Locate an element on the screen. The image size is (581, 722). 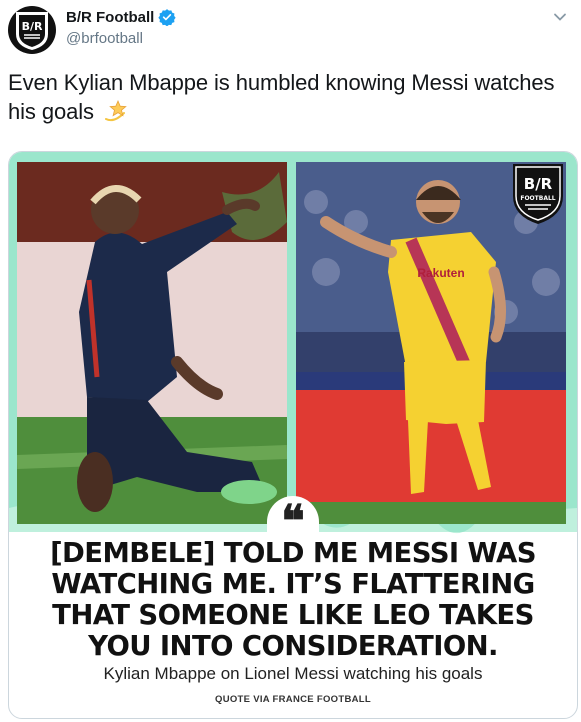
avatar-text: B/R is located at coordinates (32, 26).